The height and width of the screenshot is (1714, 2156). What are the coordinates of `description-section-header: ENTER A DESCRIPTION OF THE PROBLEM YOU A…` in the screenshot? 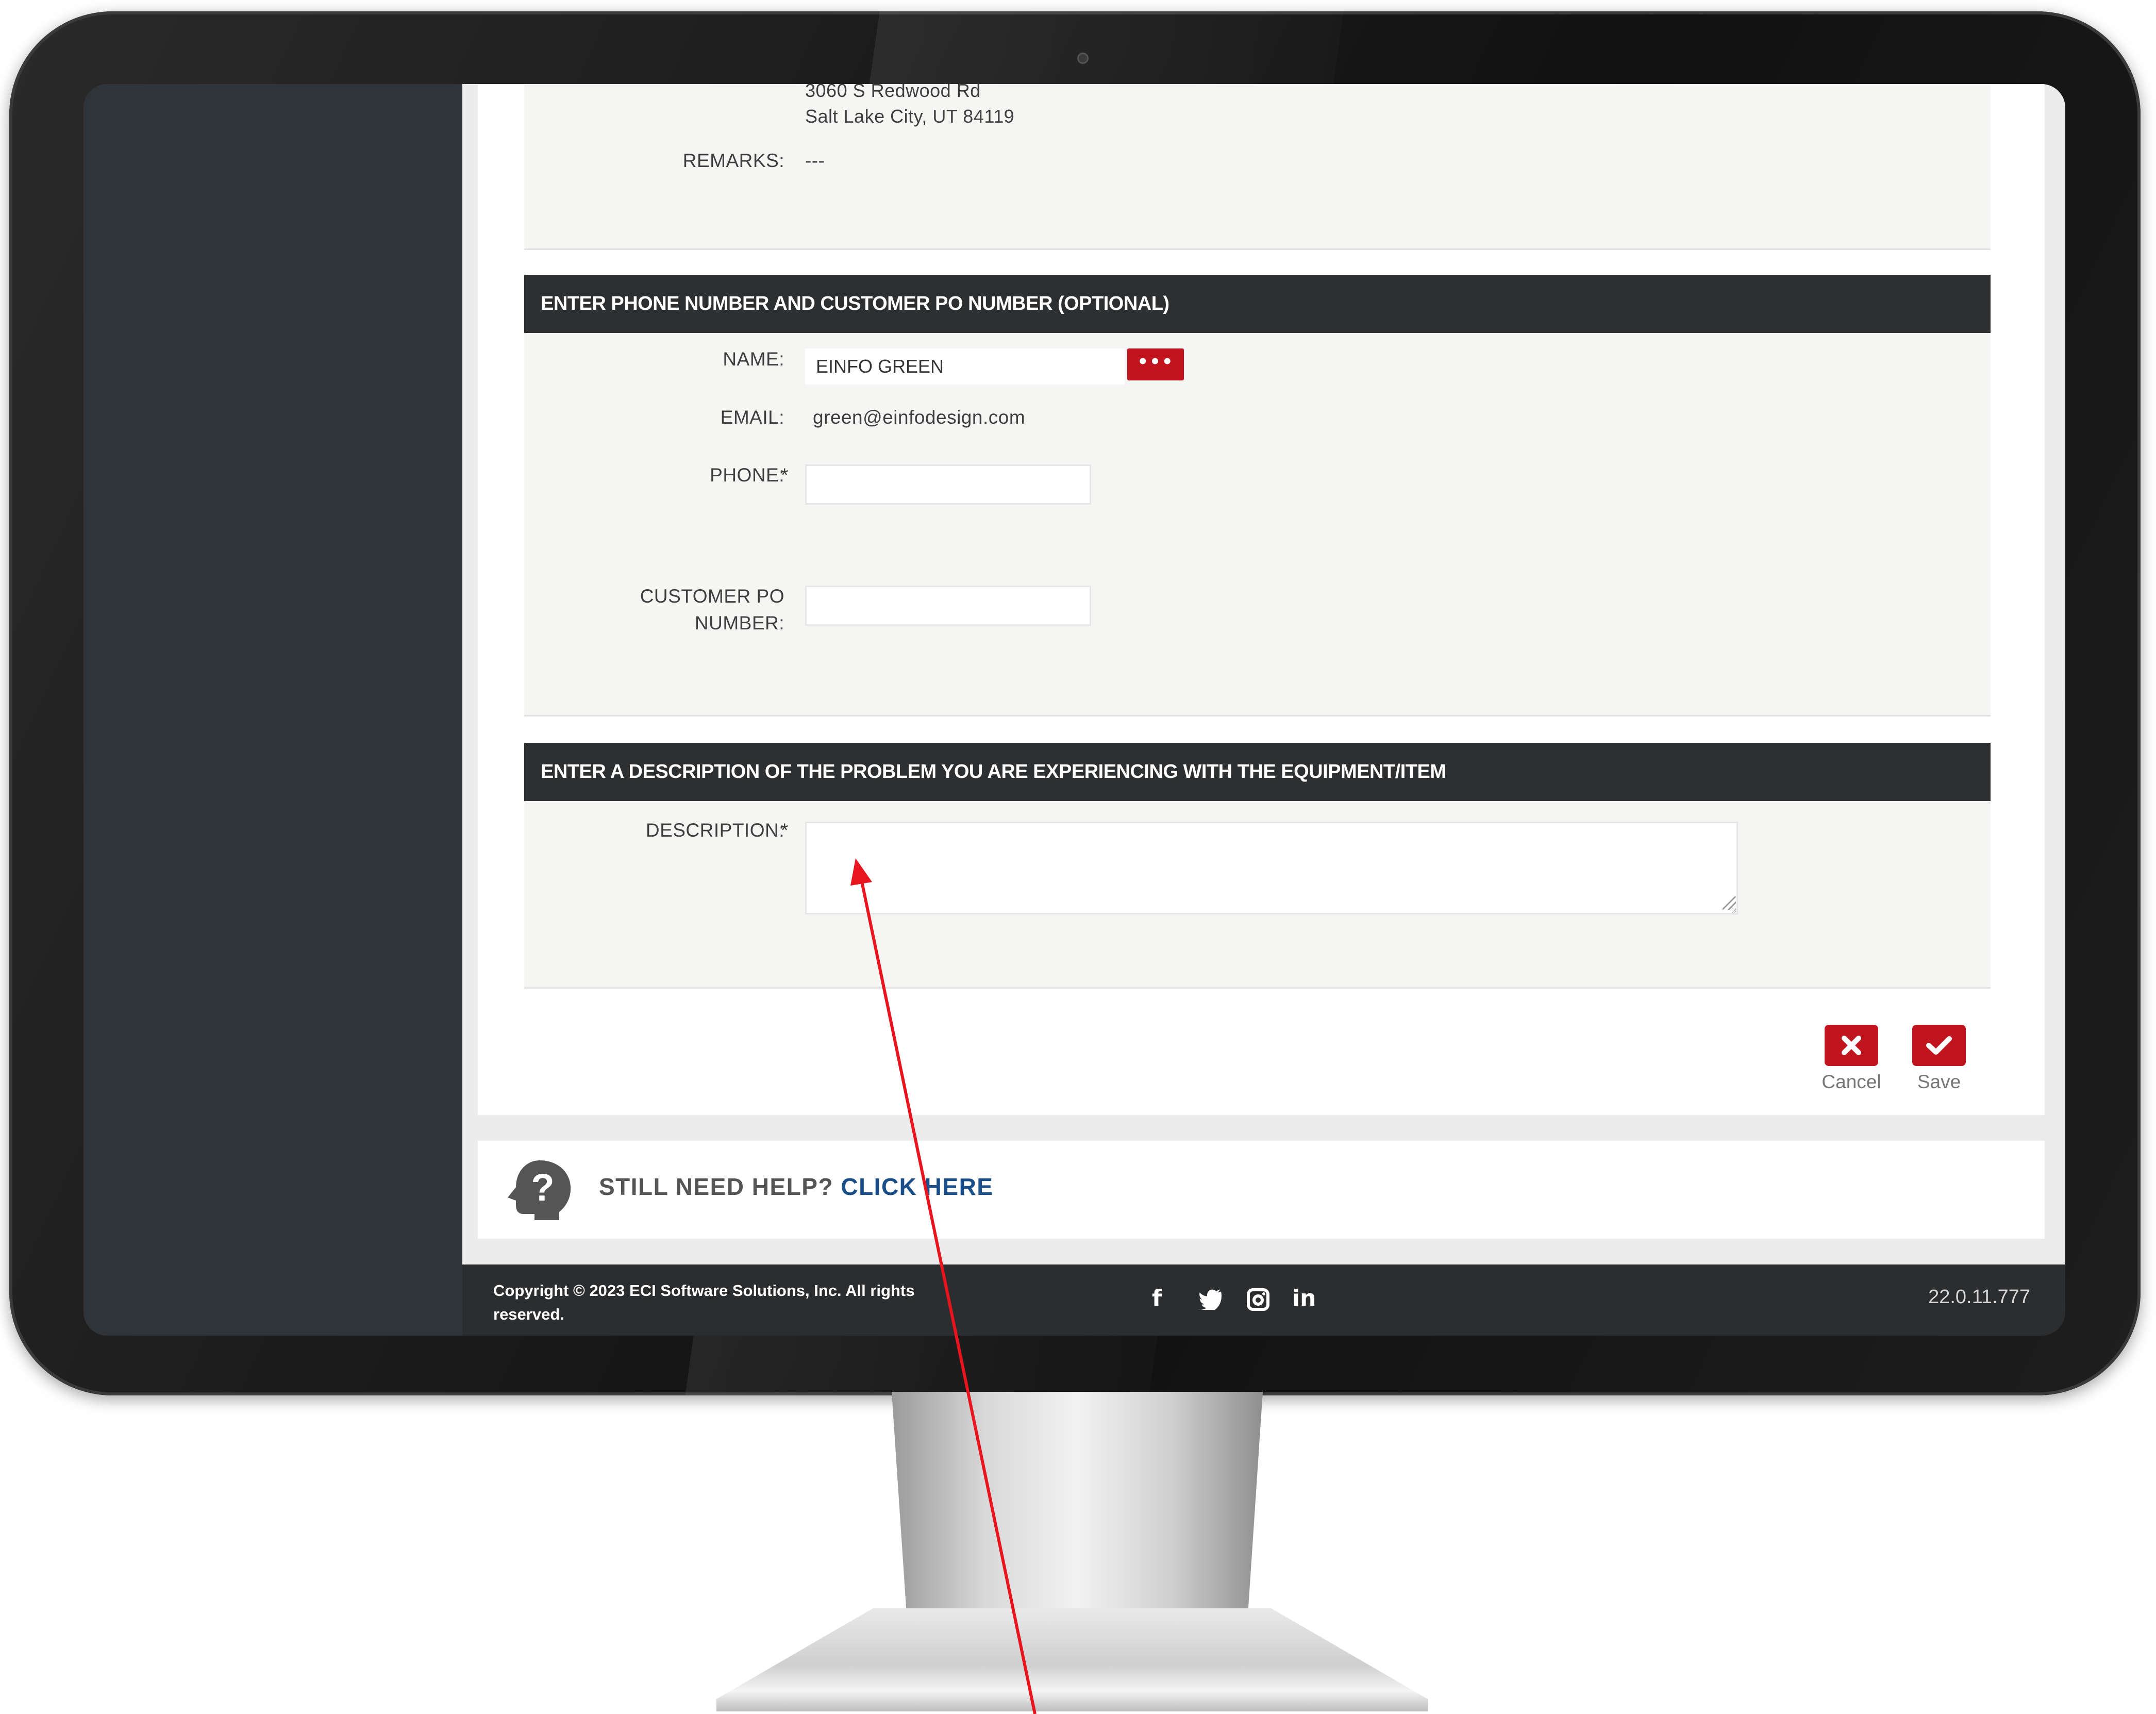 It's located at (1257, 772).